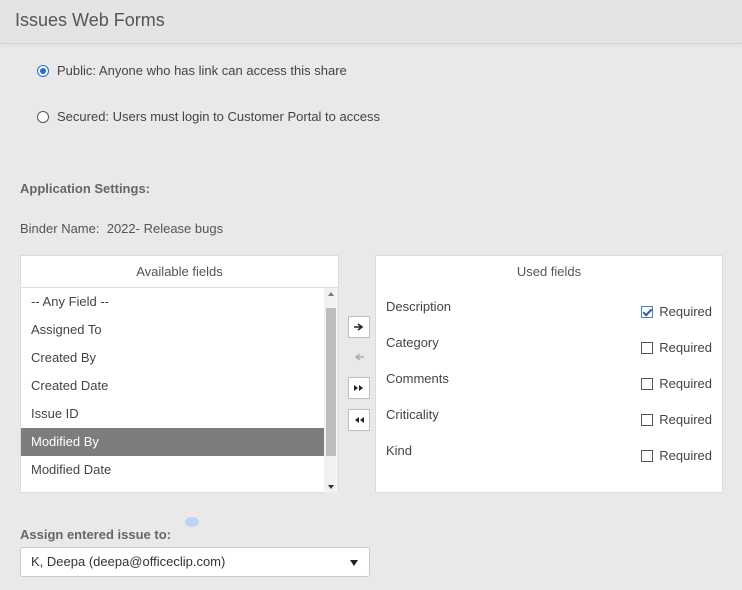 The height and width of the screenshot is (590, 742). I want to click on used-field-label: Kind, so click(399, 450).